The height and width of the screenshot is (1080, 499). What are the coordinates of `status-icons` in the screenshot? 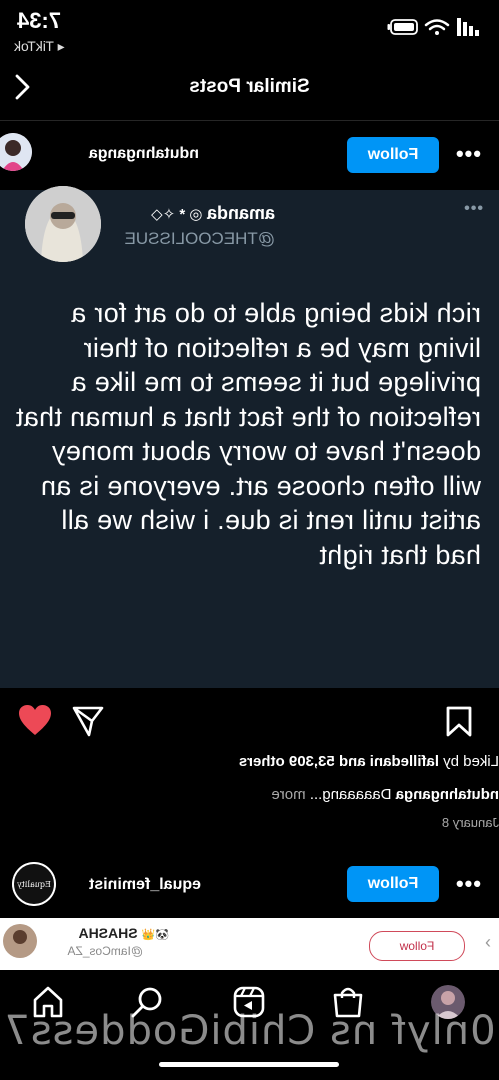 It's located at (433, 28).